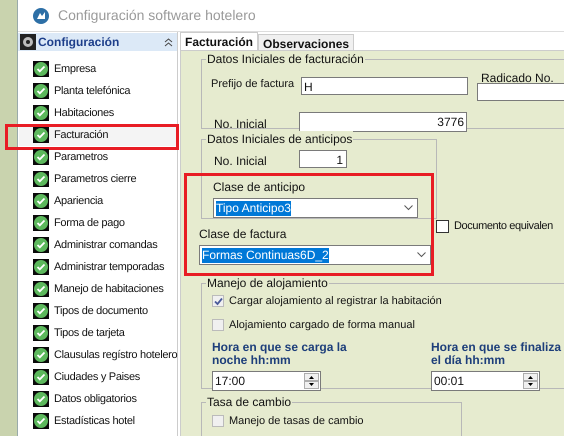  What do you see at coordinates (383, 122) in the screenshot?
I see `text-field: 3776` at bounding box center [383, 122].